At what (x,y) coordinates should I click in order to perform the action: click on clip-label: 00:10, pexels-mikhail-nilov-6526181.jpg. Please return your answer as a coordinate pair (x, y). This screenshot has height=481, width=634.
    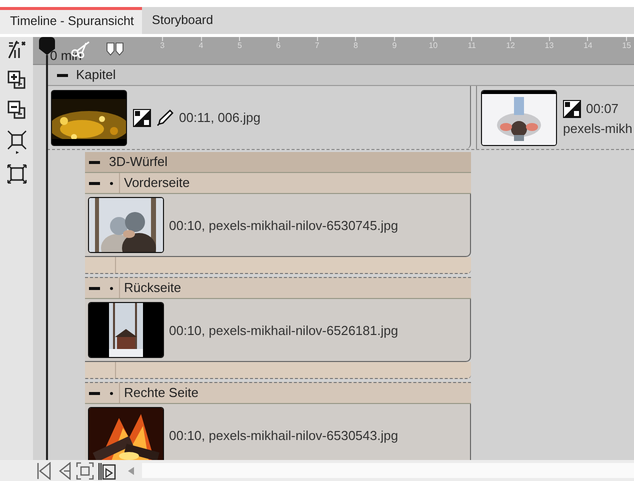
    Looking at the image, I should click on (283, 330).